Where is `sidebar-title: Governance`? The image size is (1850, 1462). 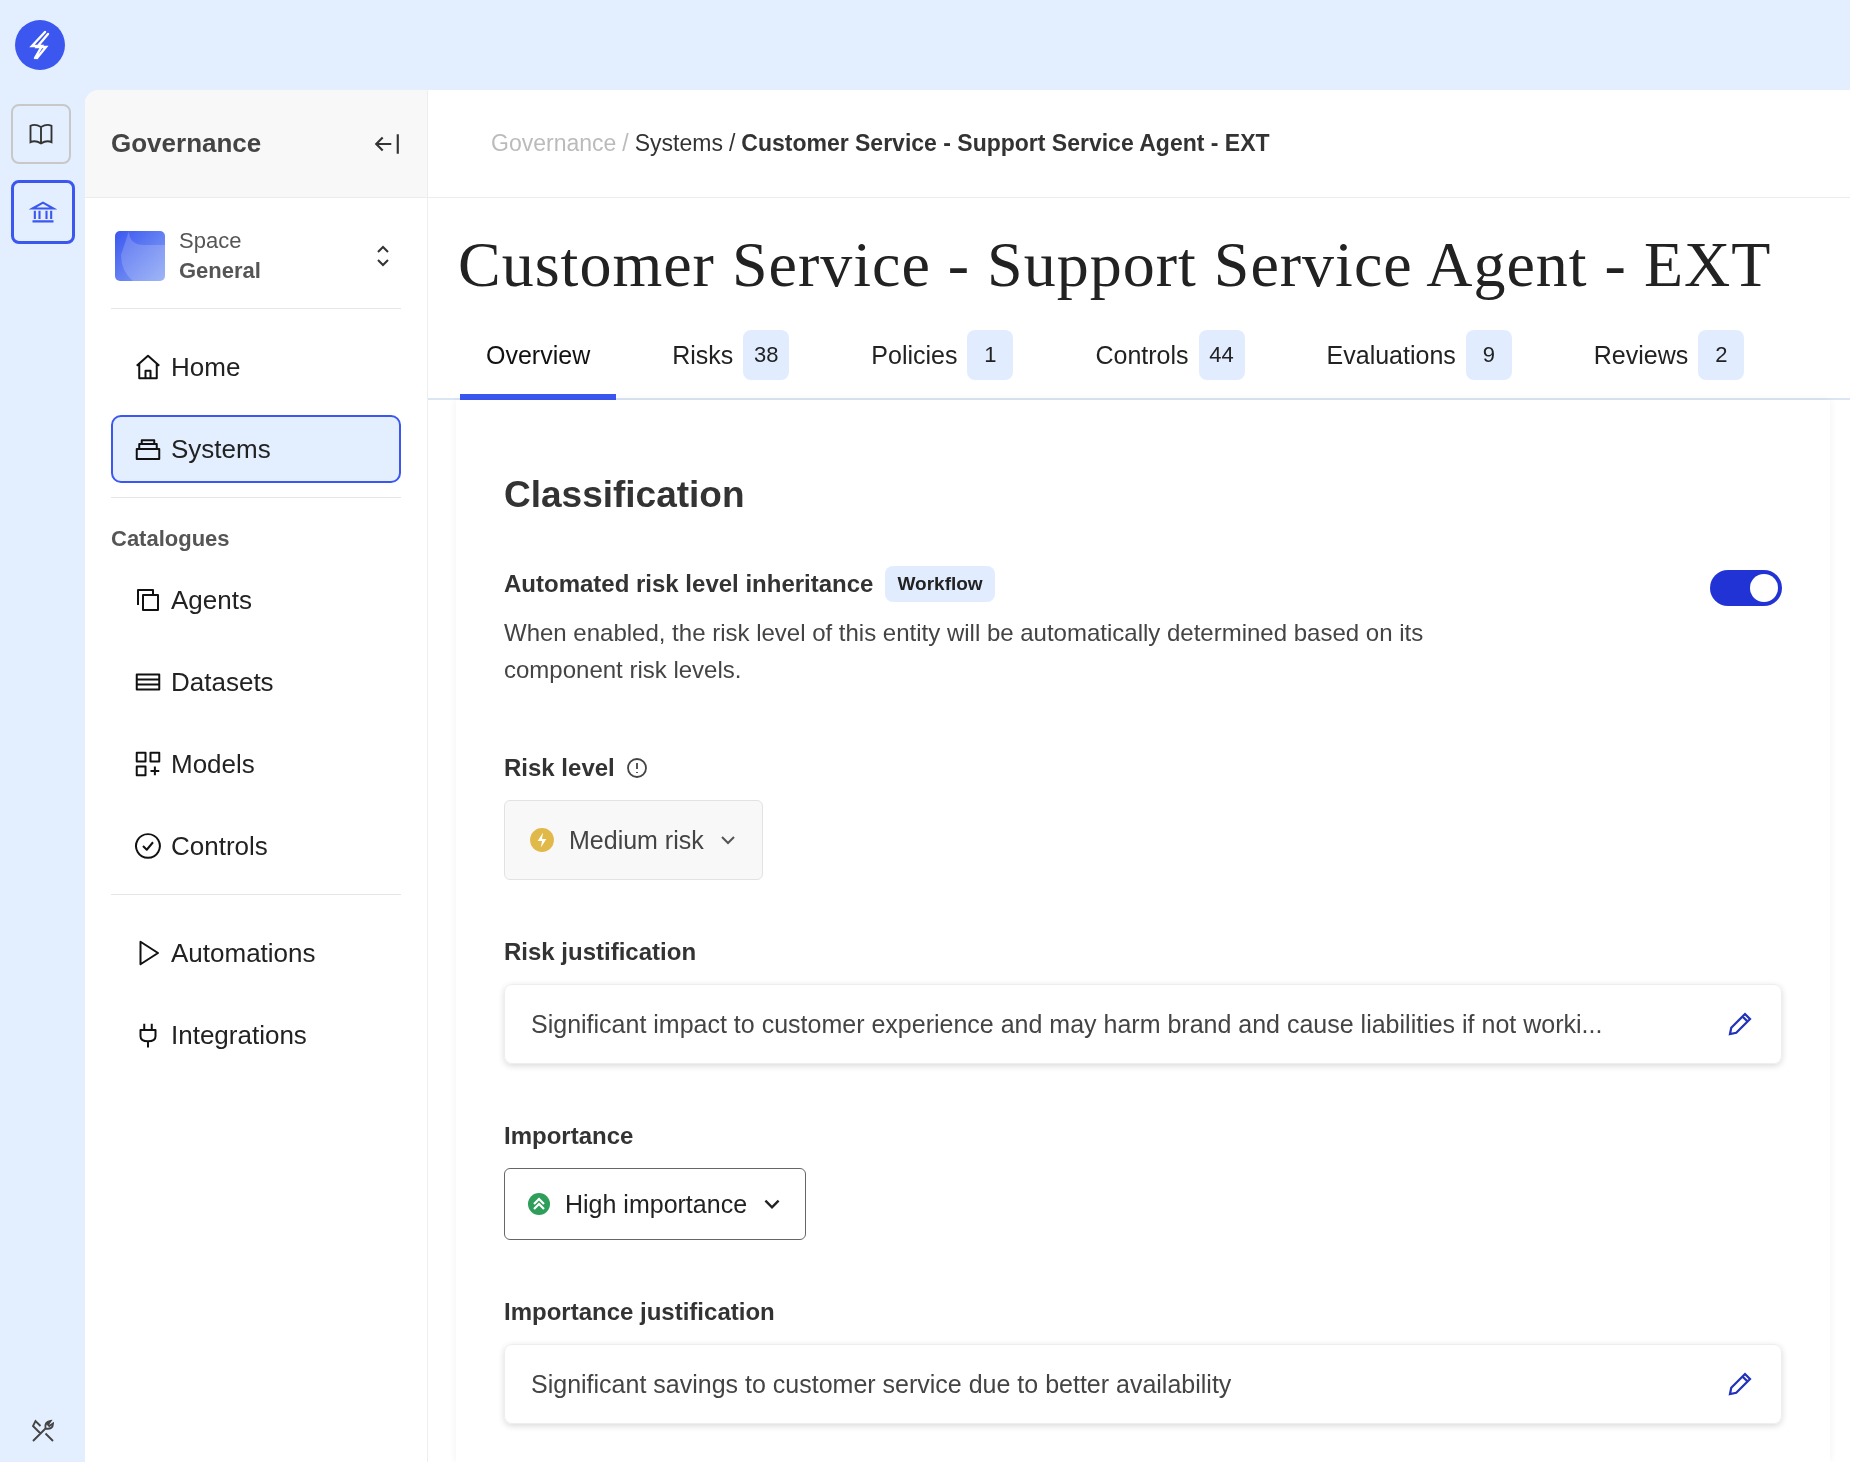 sidebar-title: Governance is located at coordinates (186, 143).